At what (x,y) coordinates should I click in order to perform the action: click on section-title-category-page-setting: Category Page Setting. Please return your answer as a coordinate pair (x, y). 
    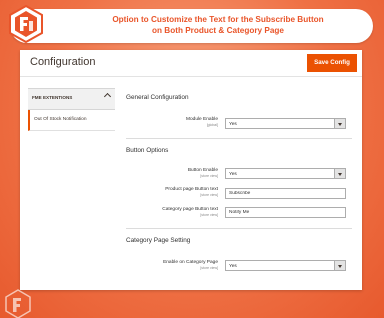
    Looking at the image, I should click on (158, 240).